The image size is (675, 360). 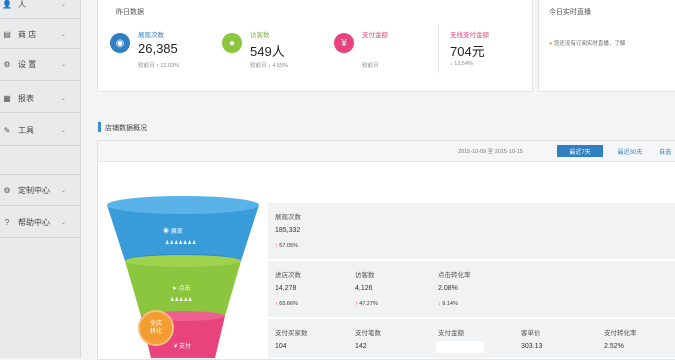 I want to click on stat-compare: 较前日 ↑ 12.03%, so click(x=158, y=65).